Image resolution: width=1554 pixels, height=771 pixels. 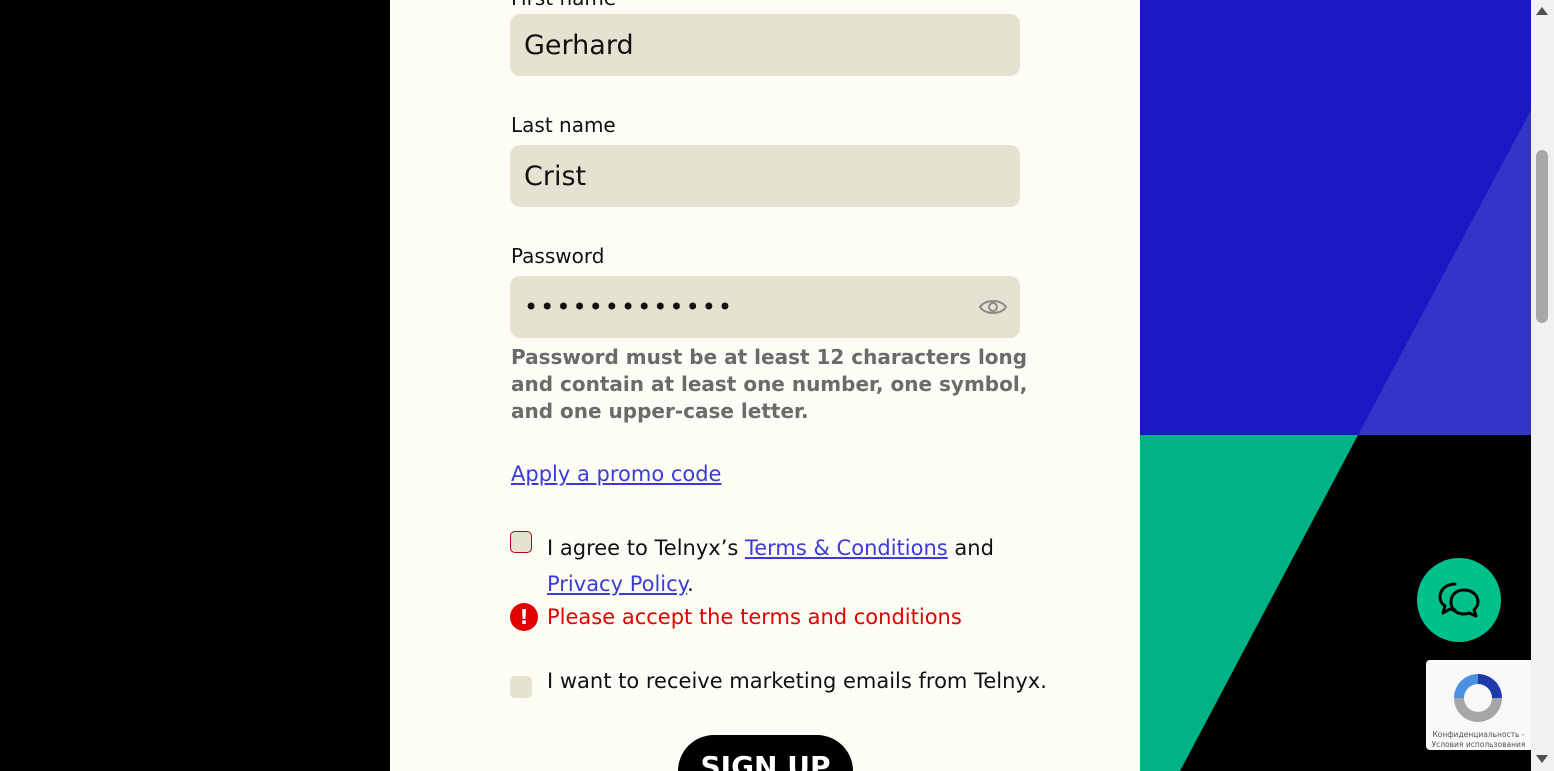 I want to click on password-value: •••••••••••••, so click(x=629, y=307).